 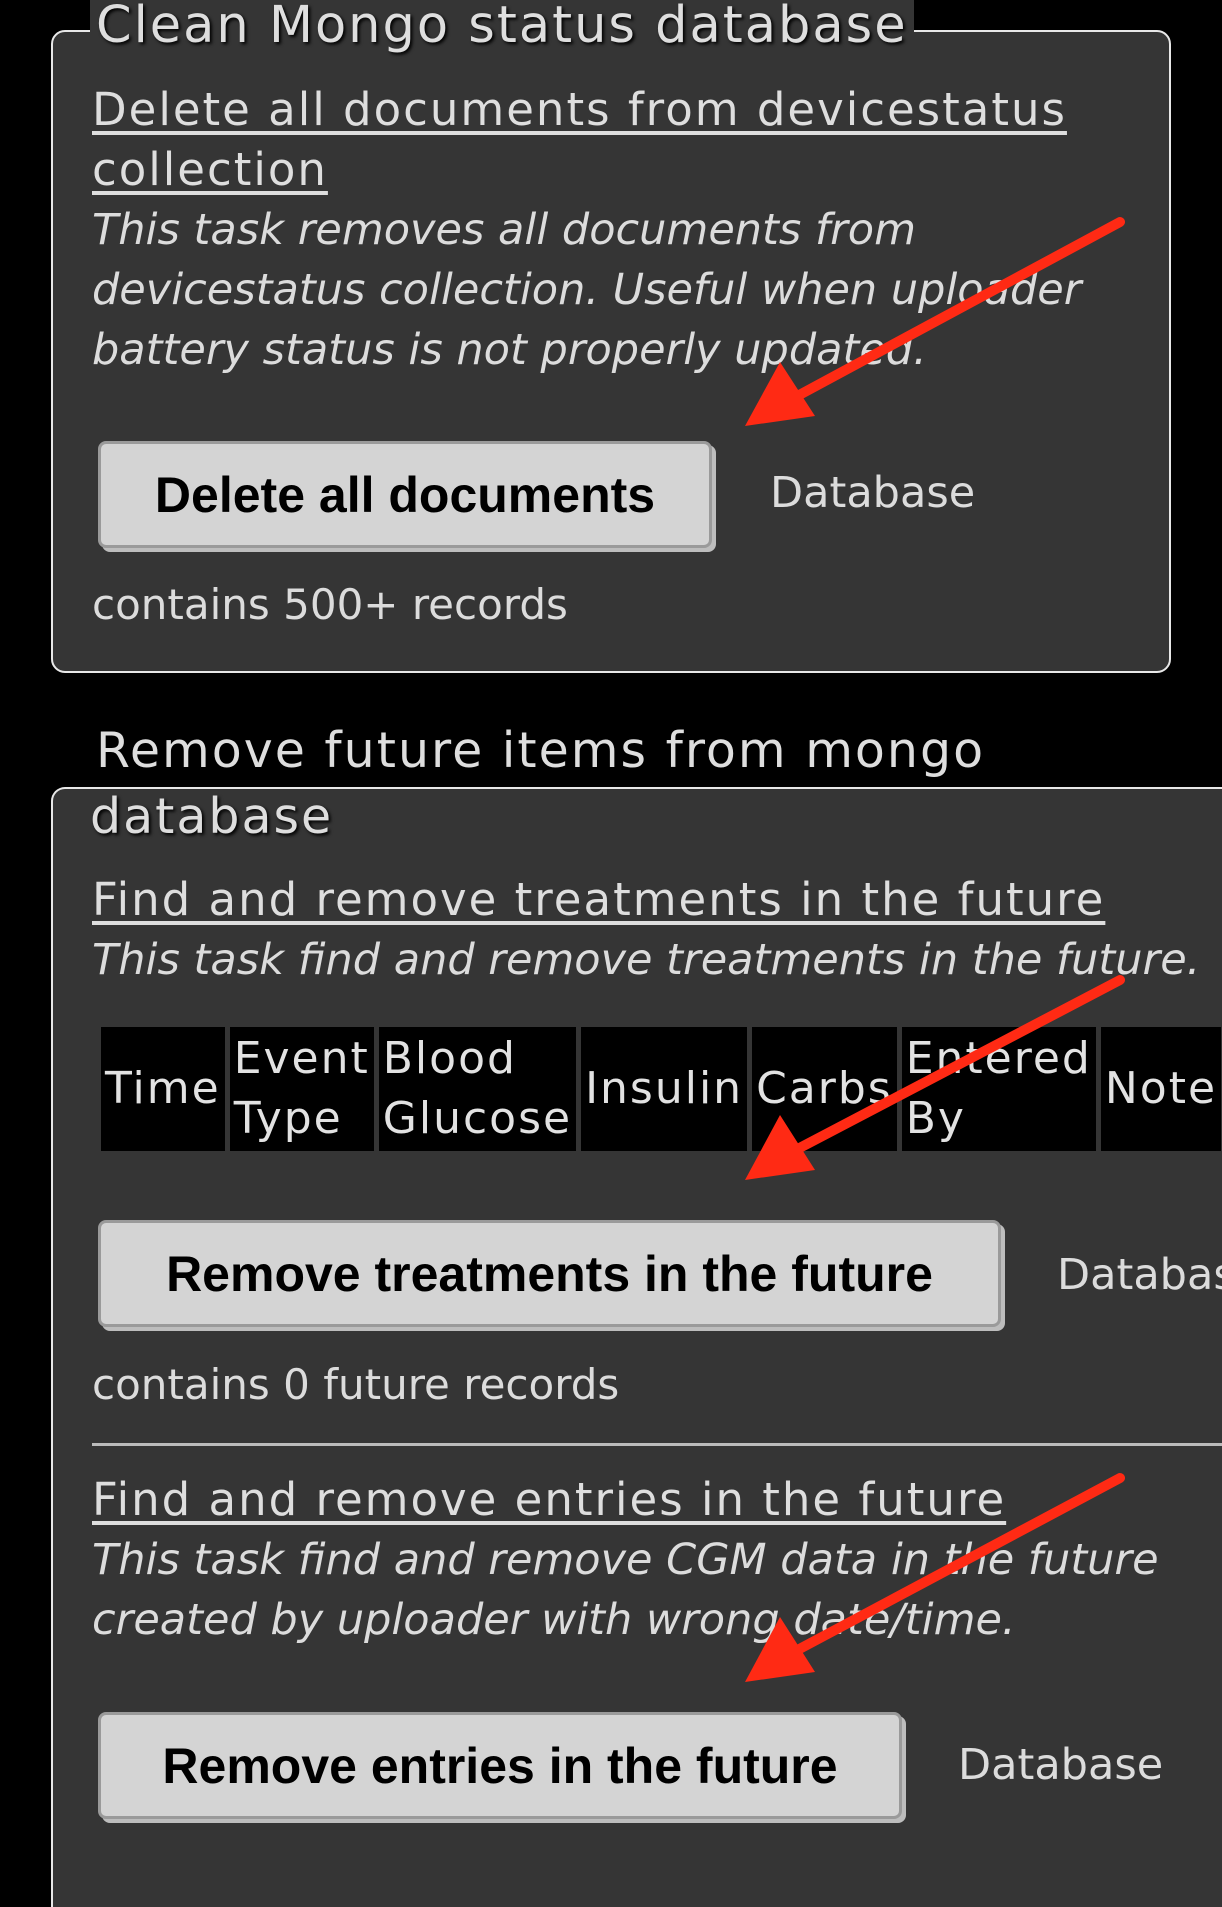 I want to click on arrow-3-icon, so click(x=935, y=1577).